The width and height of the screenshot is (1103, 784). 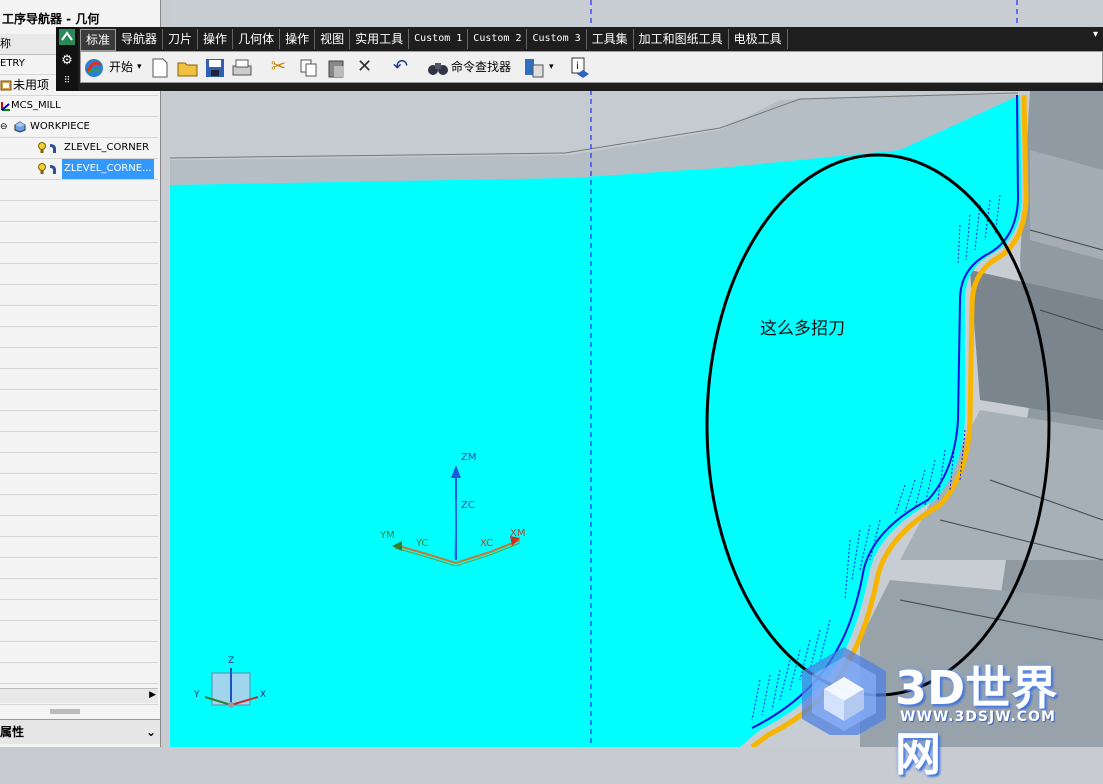 I want to click on nx-logo-icon, so click(x=67, y=37).